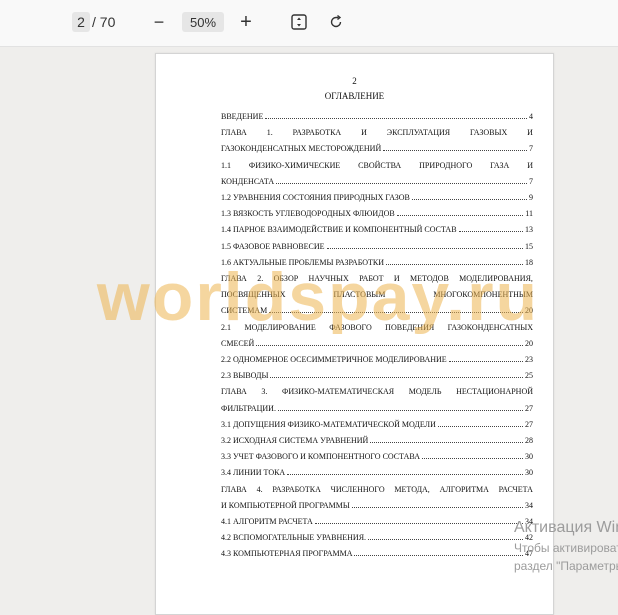 The height and width of the screenshot is (615, 618). What do you see at coordinates (377, 115) in the screenshot?
I see `toc-entry: ВВЕДЕНИЕ 4` at bounding box center [377, 115].